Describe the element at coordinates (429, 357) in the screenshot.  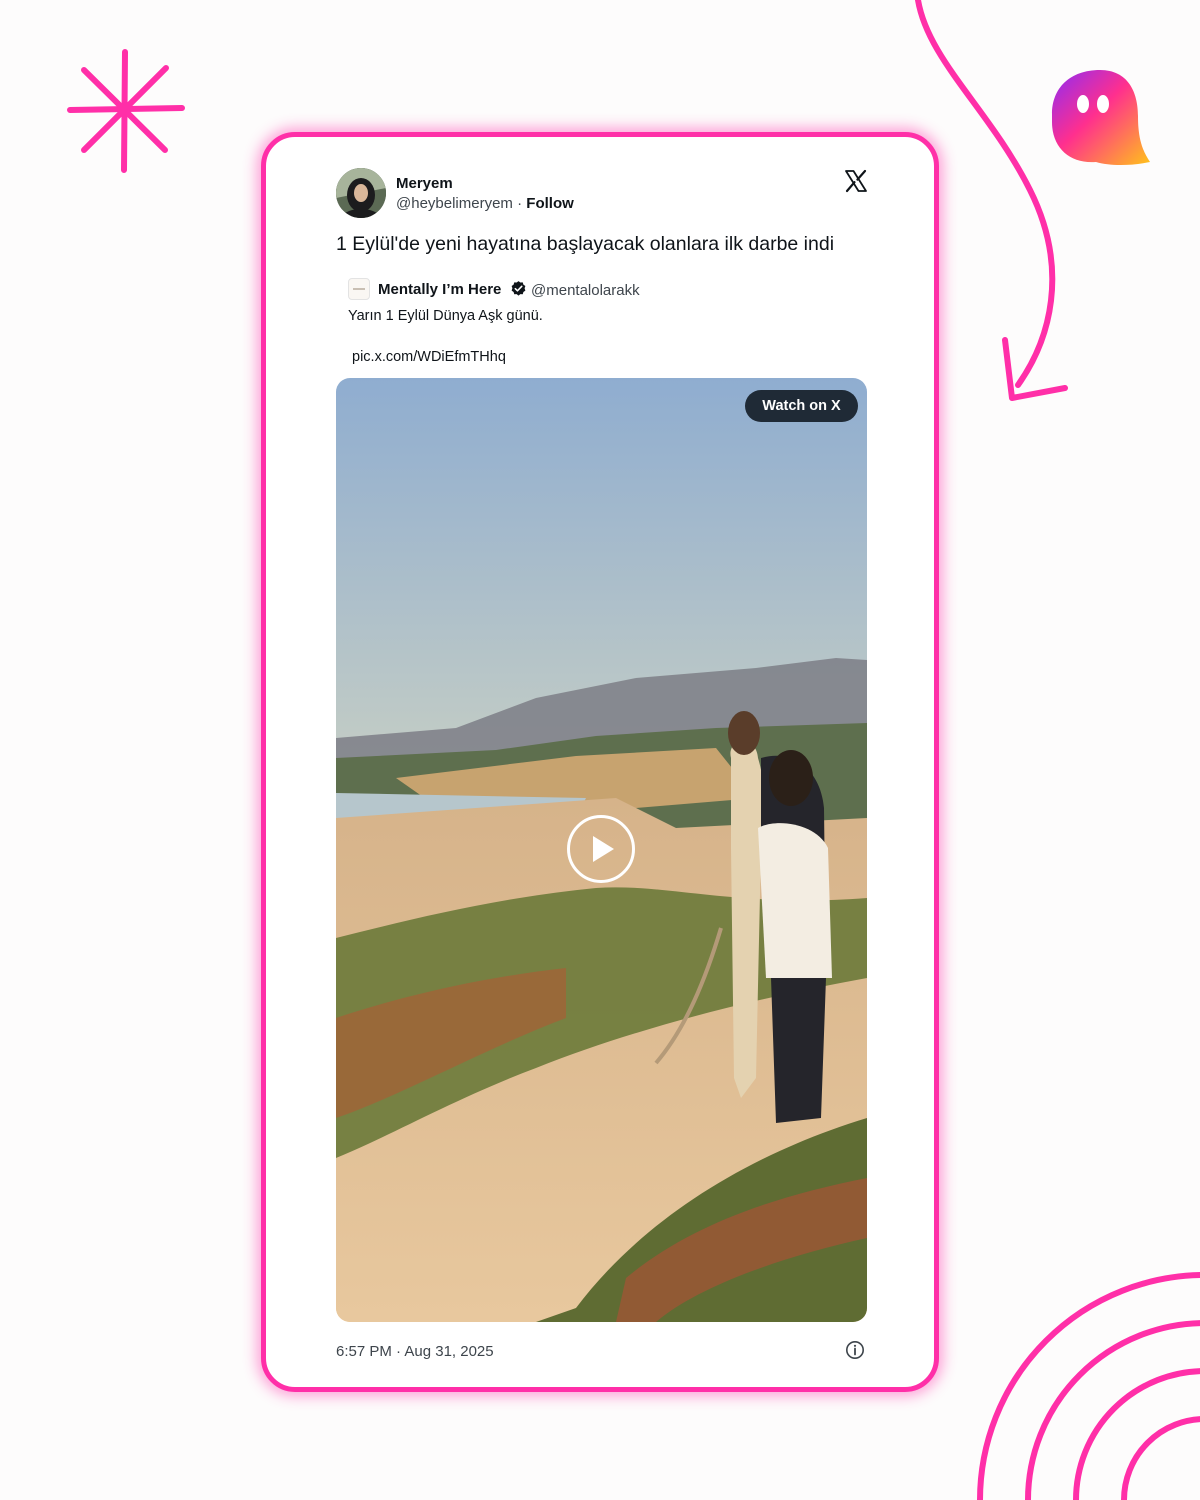
I see `media-link: pic.x.com/WDiEfmTHhq` at that location.